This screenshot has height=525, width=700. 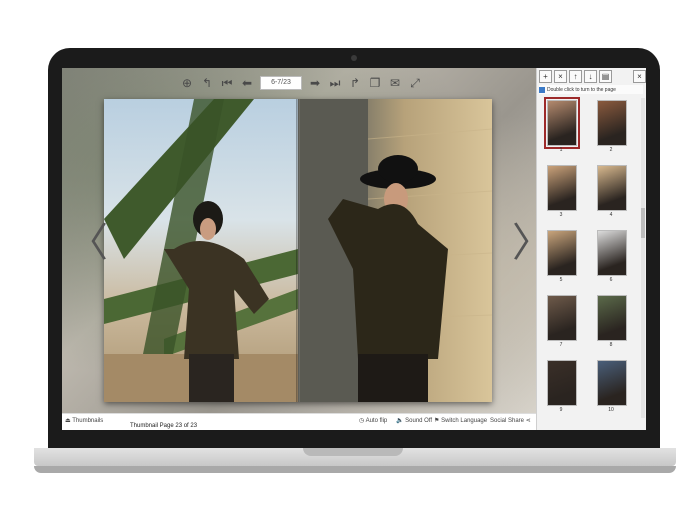 I want to click on clock-icon: ◷, so click(x=362, y=421).